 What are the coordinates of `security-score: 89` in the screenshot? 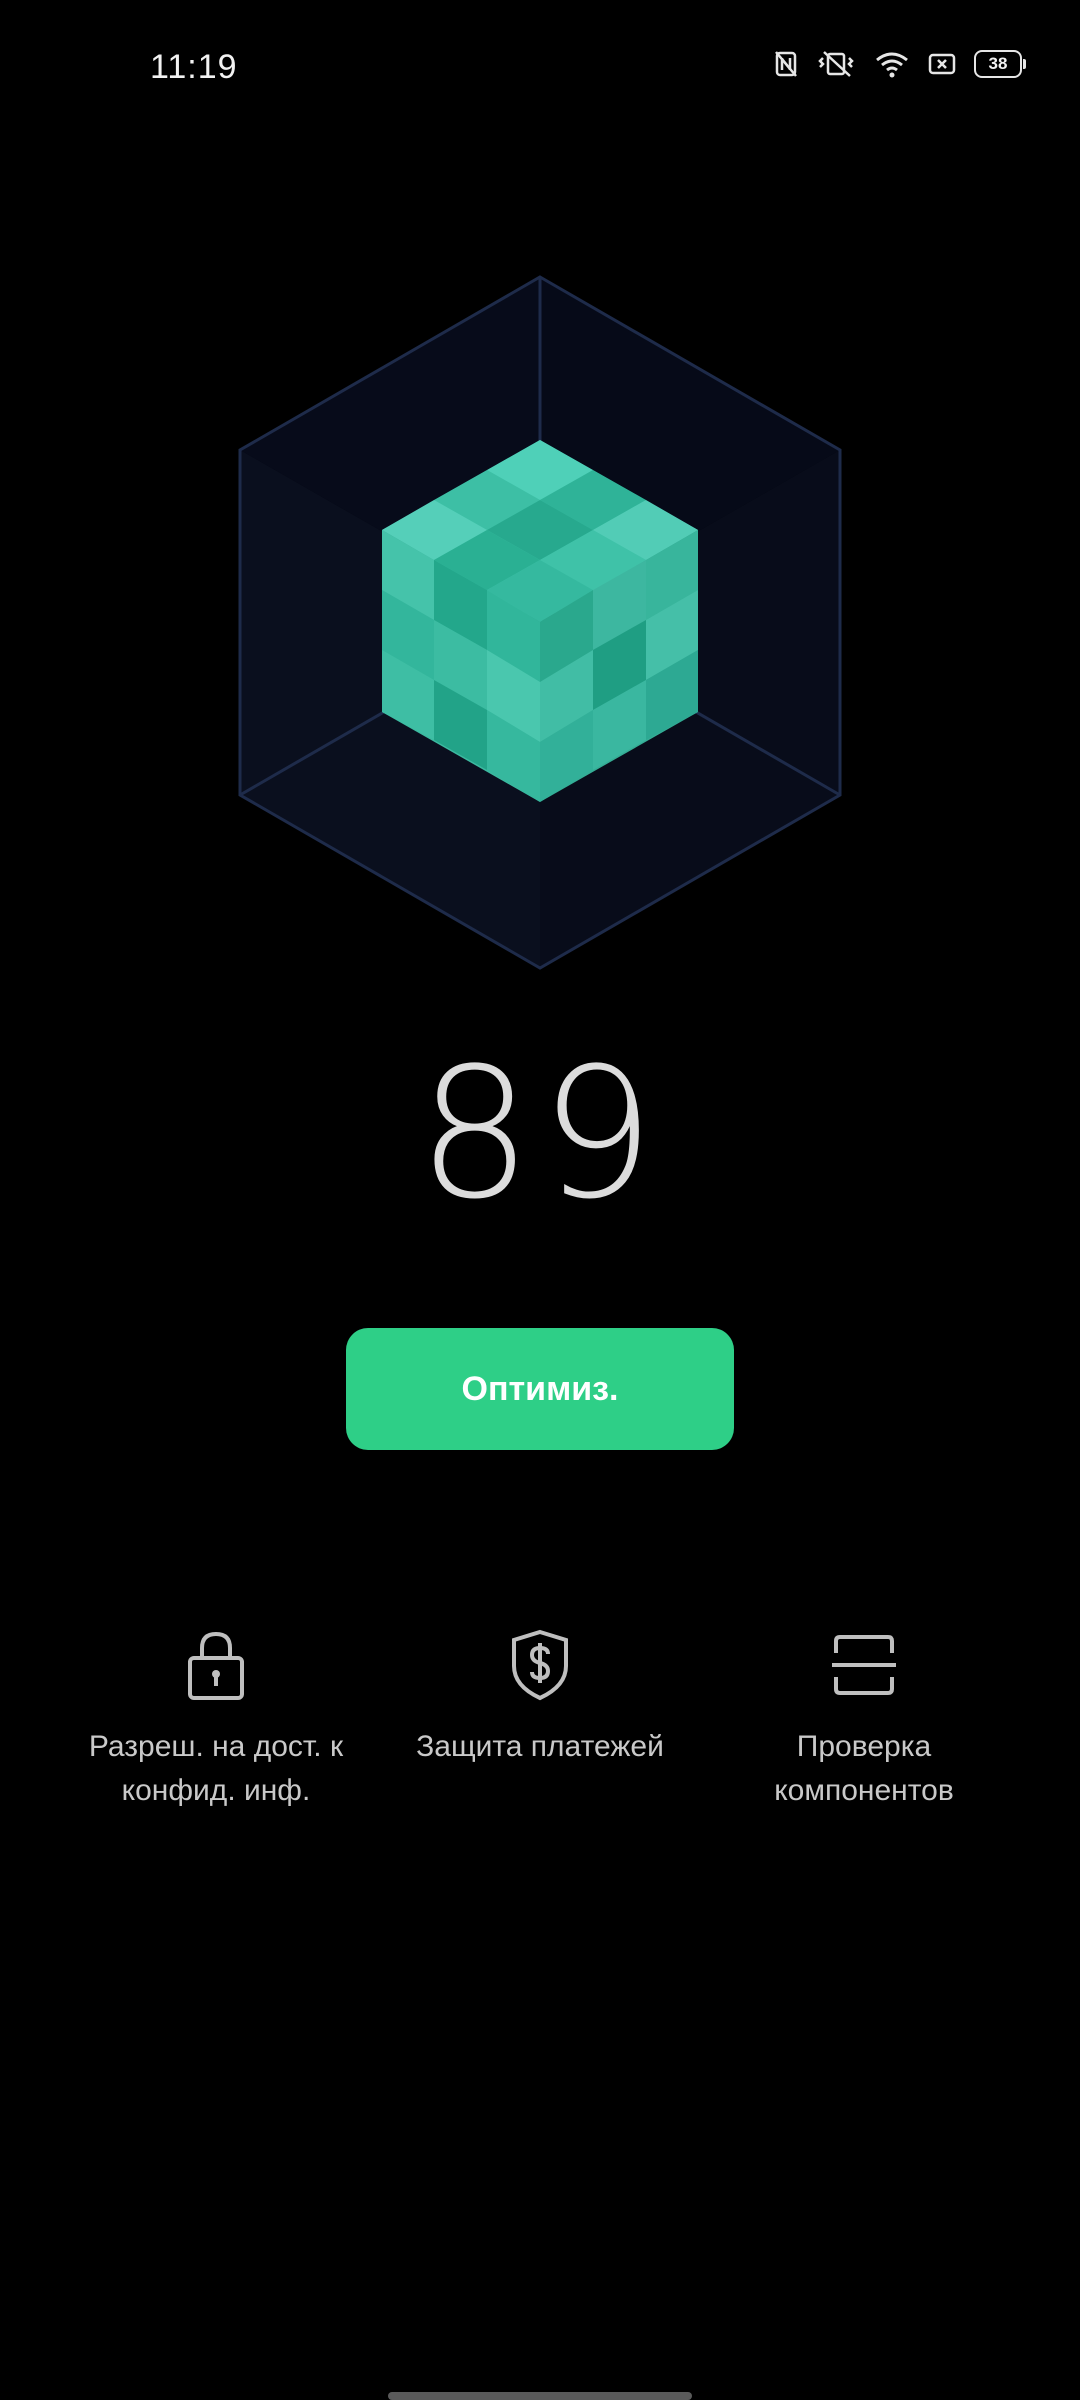 It's located at (540, 1134).